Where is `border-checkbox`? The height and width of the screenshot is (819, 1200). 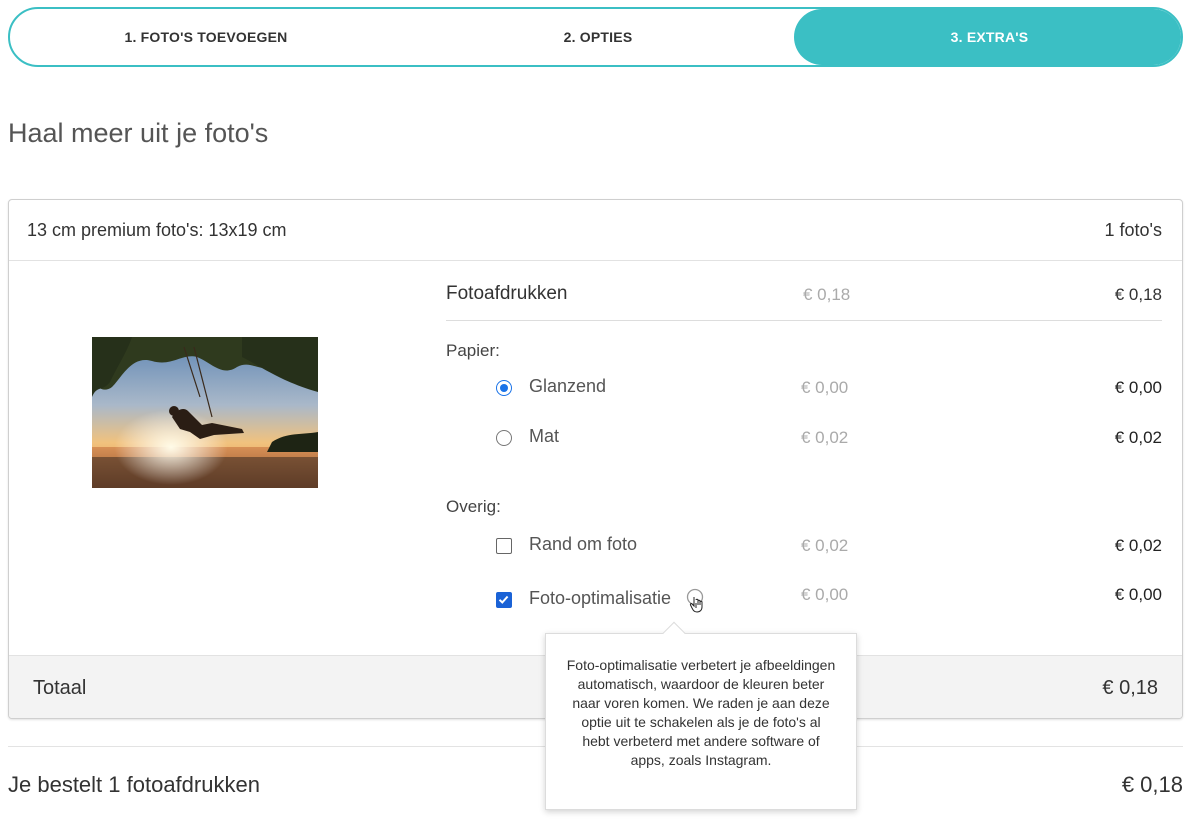 border-checkbox is located at coordinates (504, 546).